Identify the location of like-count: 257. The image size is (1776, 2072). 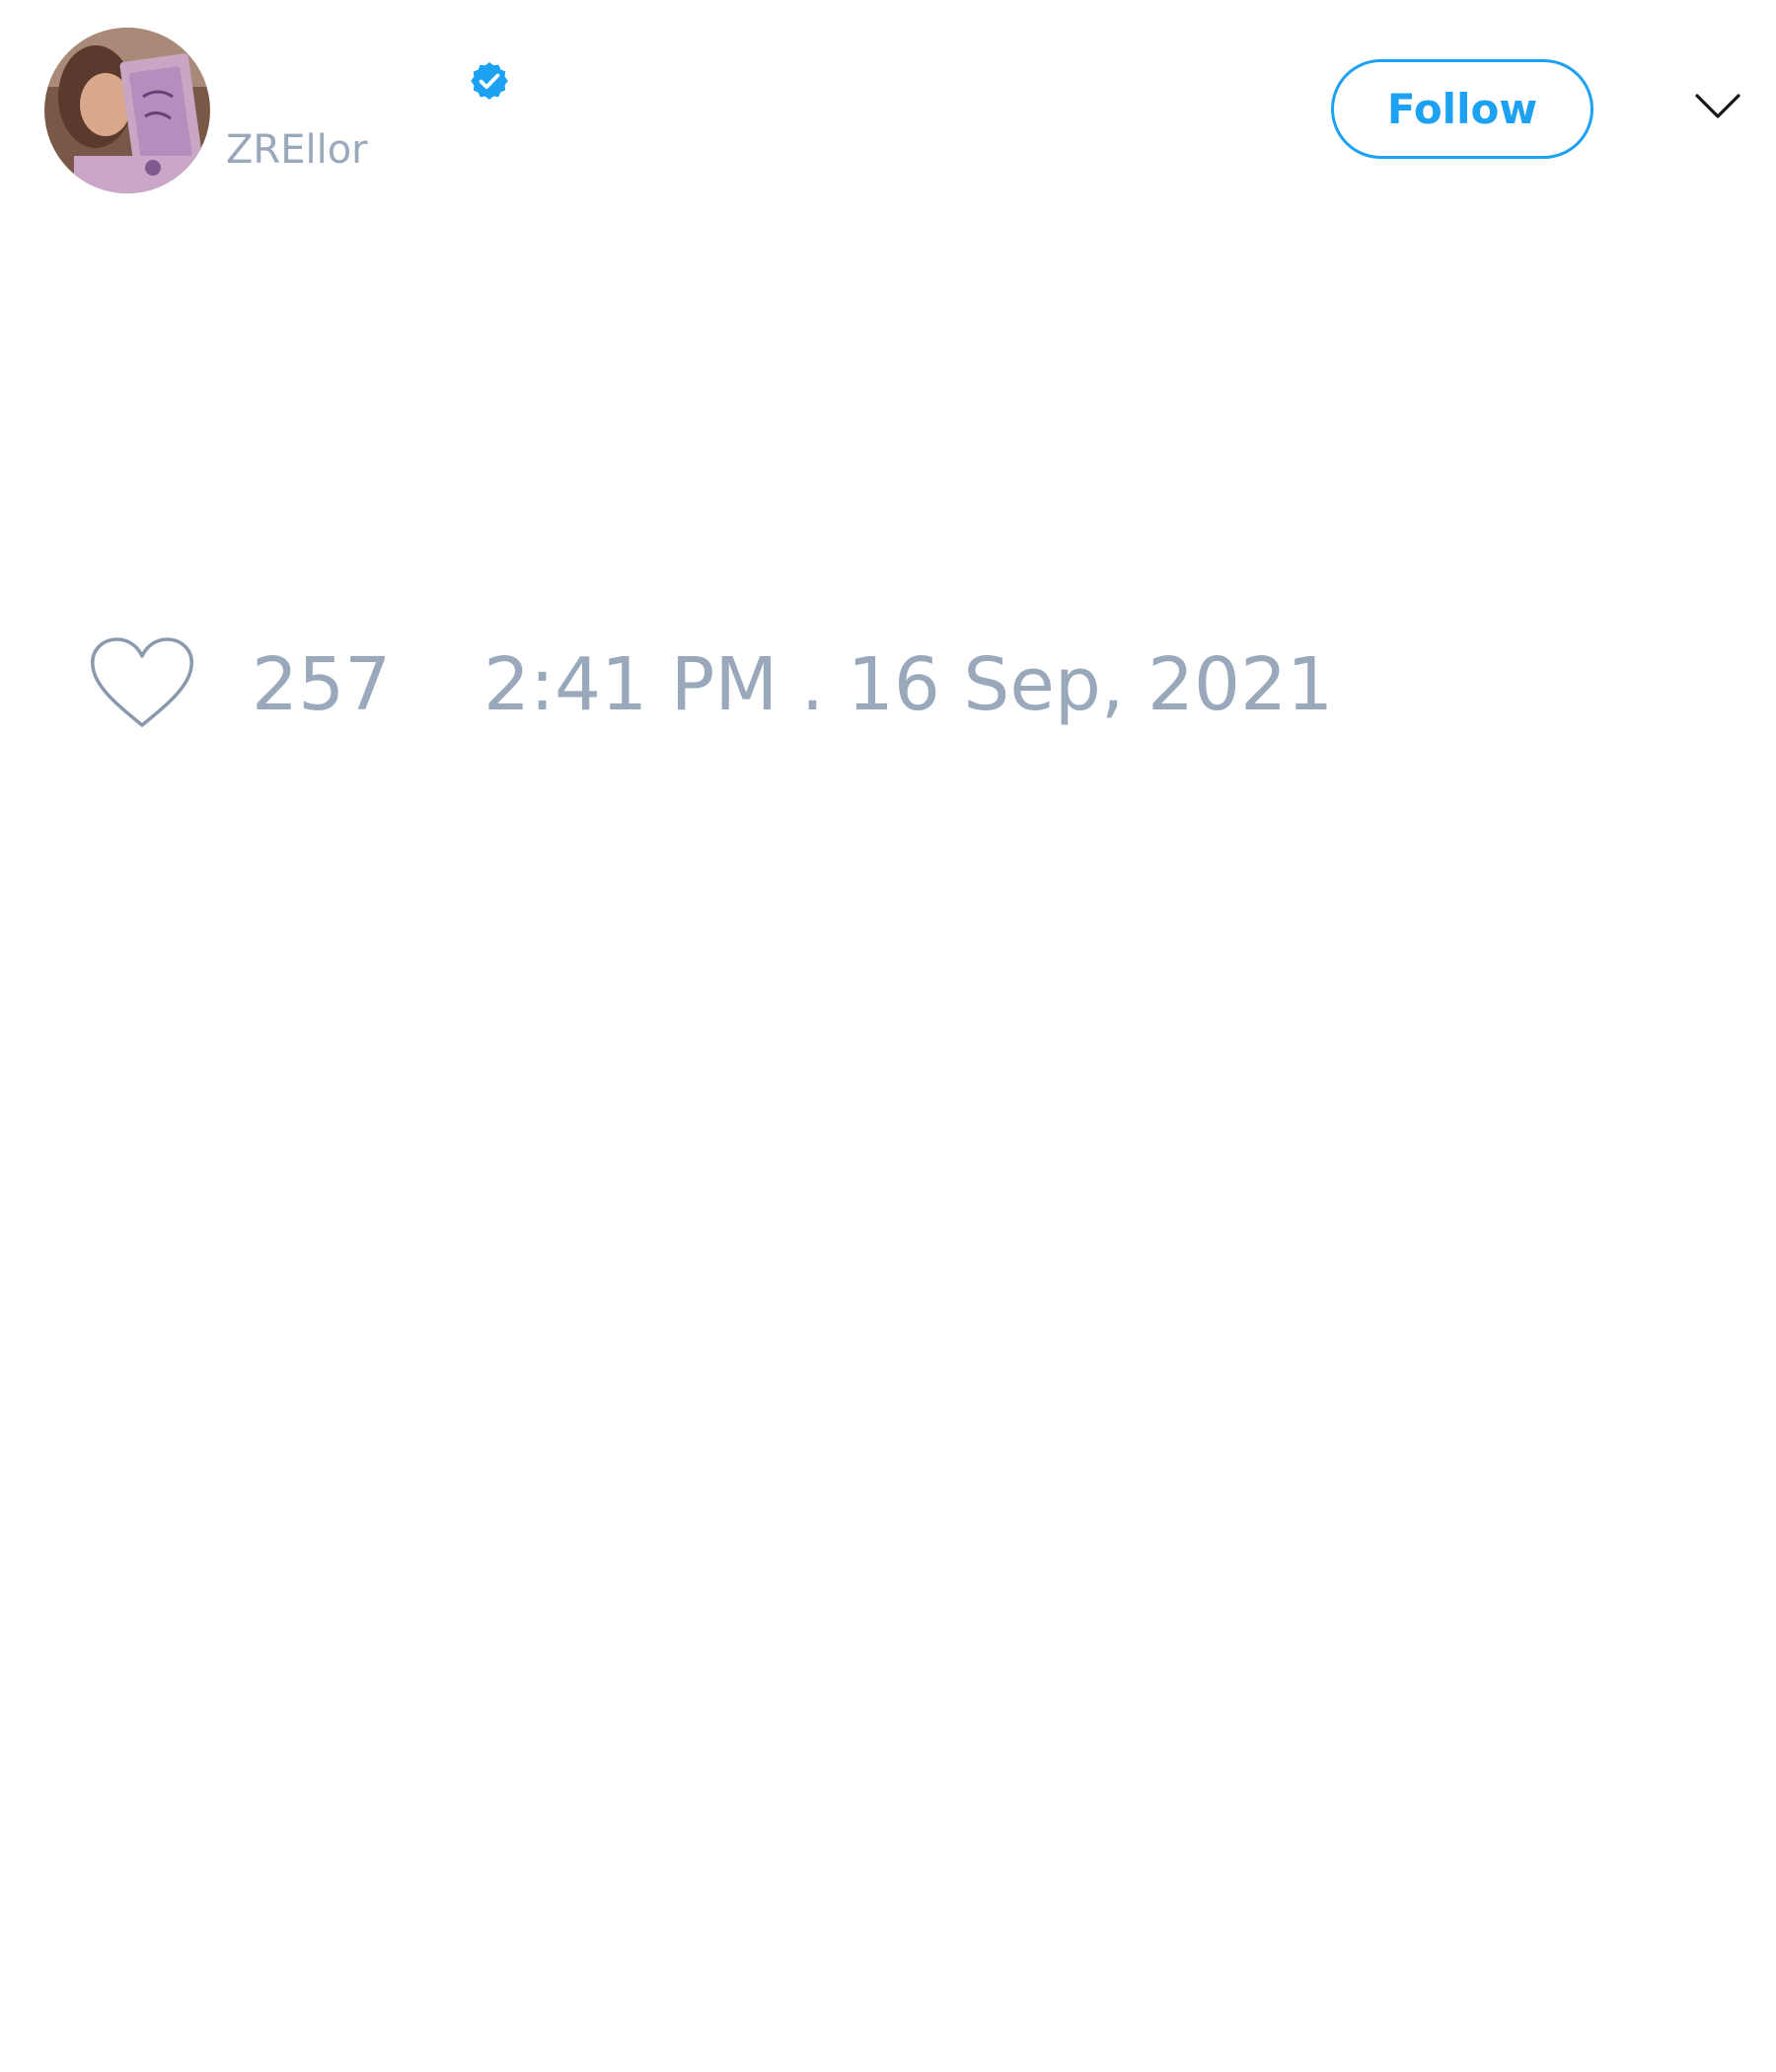
(322, 685).